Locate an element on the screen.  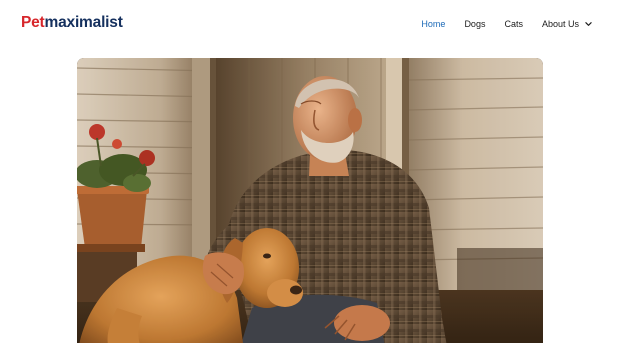
nav-item-dogs: Dogs is located at coordinates (474, 24).